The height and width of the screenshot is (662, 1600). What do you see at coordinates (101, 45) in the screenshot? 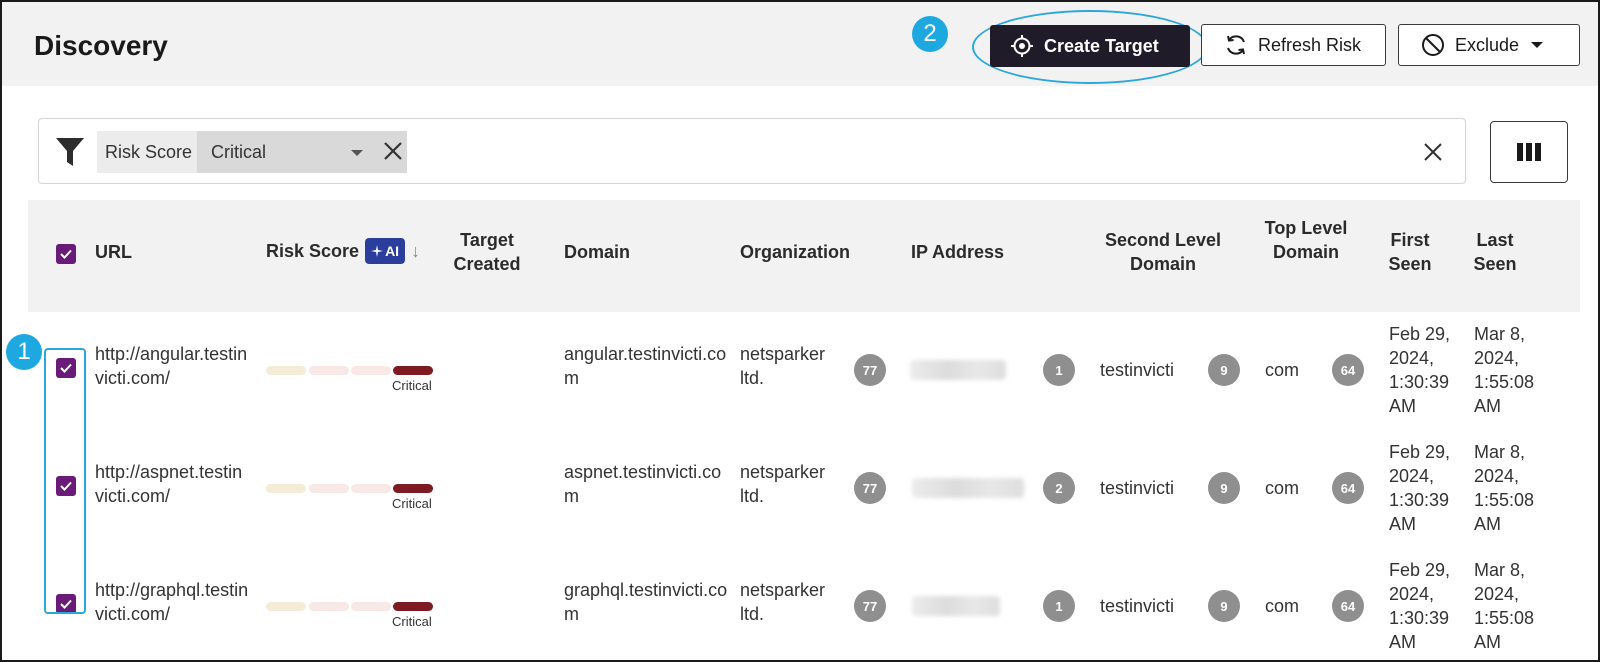
I see `page-title: Discovery` at bounding box center [101, 45].